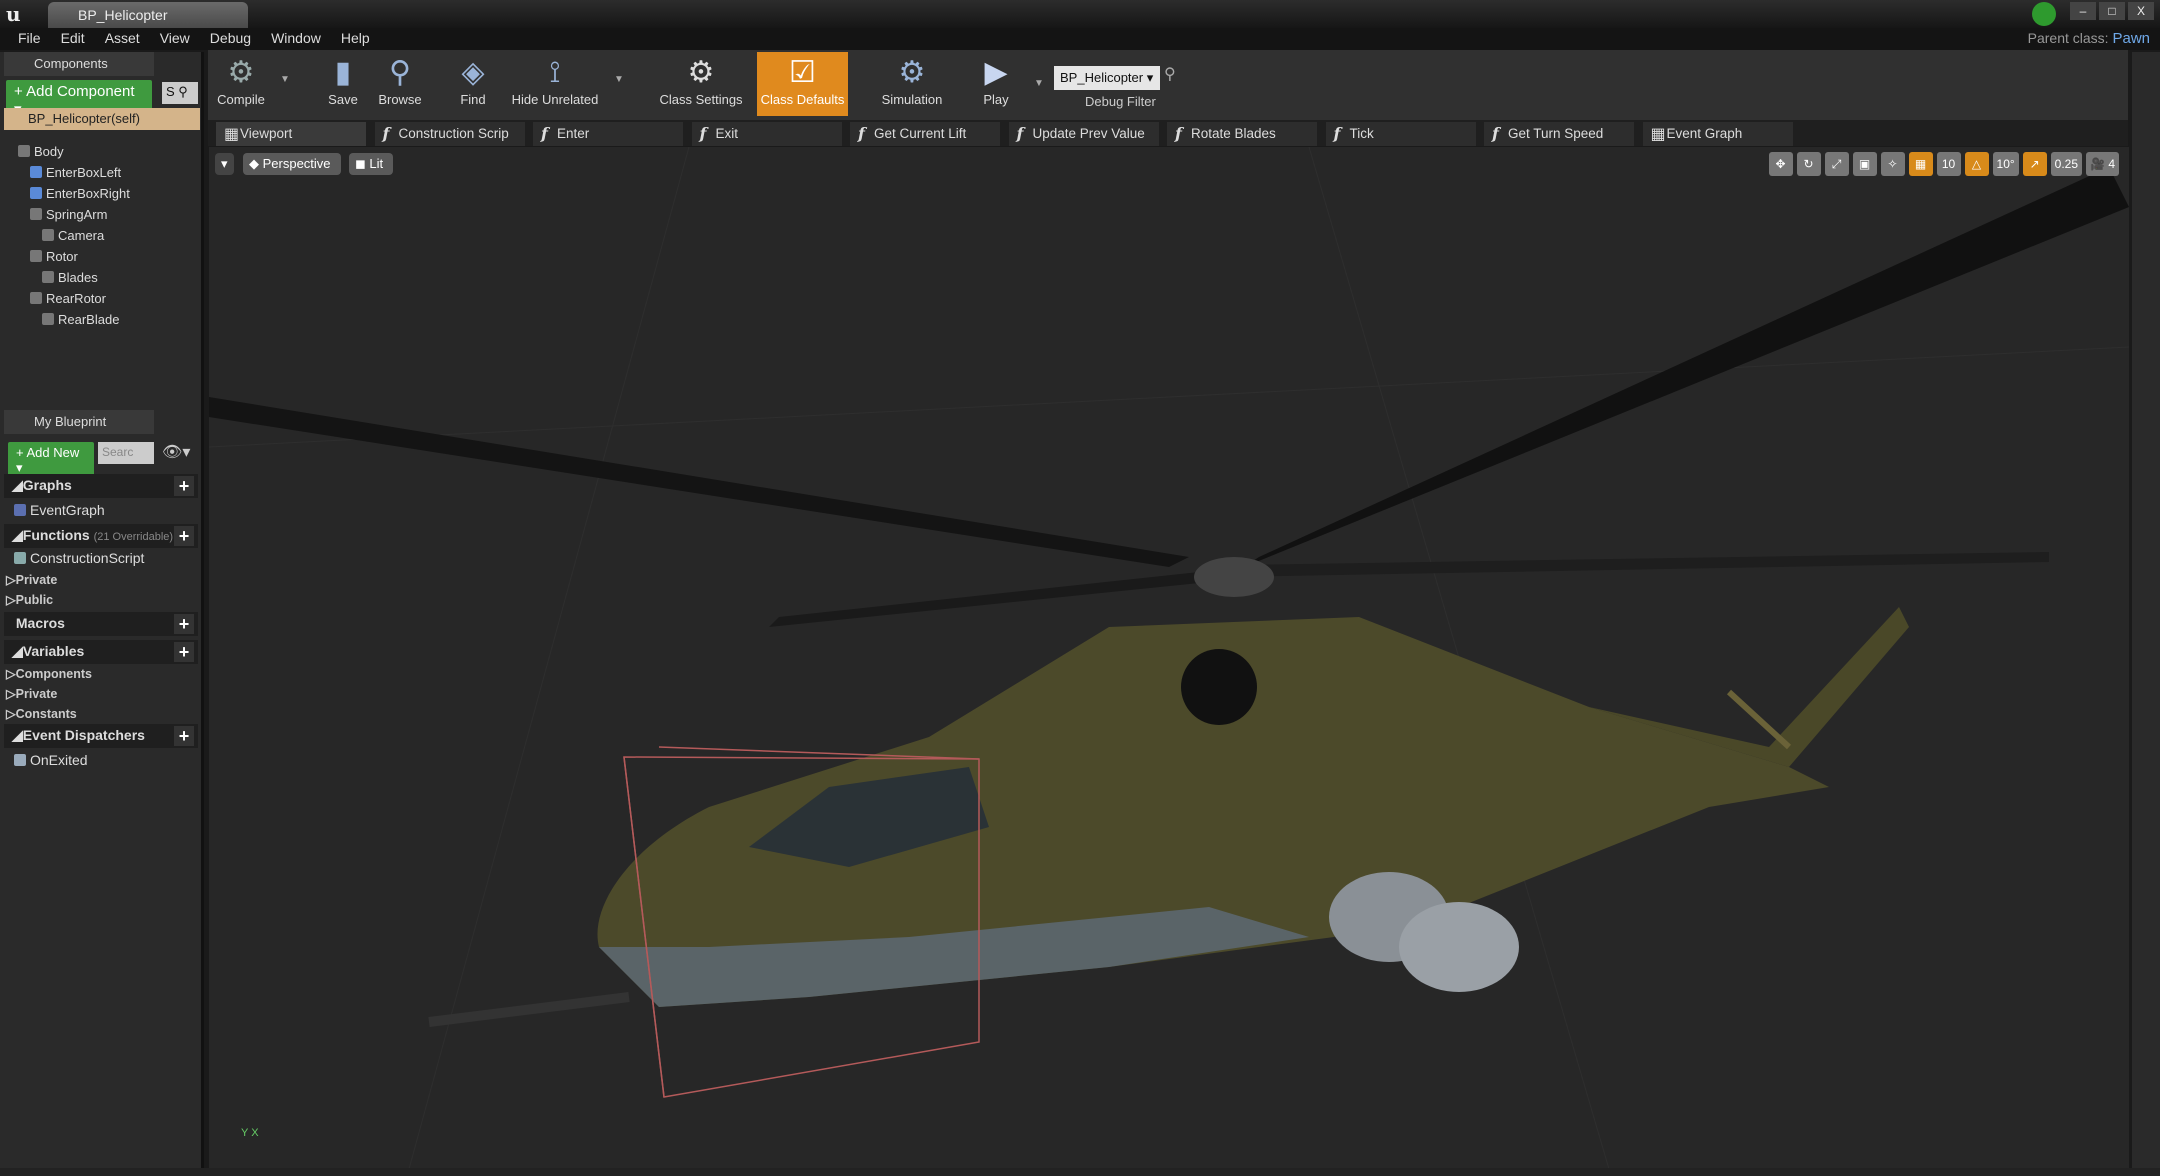 The width and height of the screenshot is (2160, 1176). Describe the element at coordinates (122, 39) in the screenshot. I see `menu-asset: Asset` at that location.